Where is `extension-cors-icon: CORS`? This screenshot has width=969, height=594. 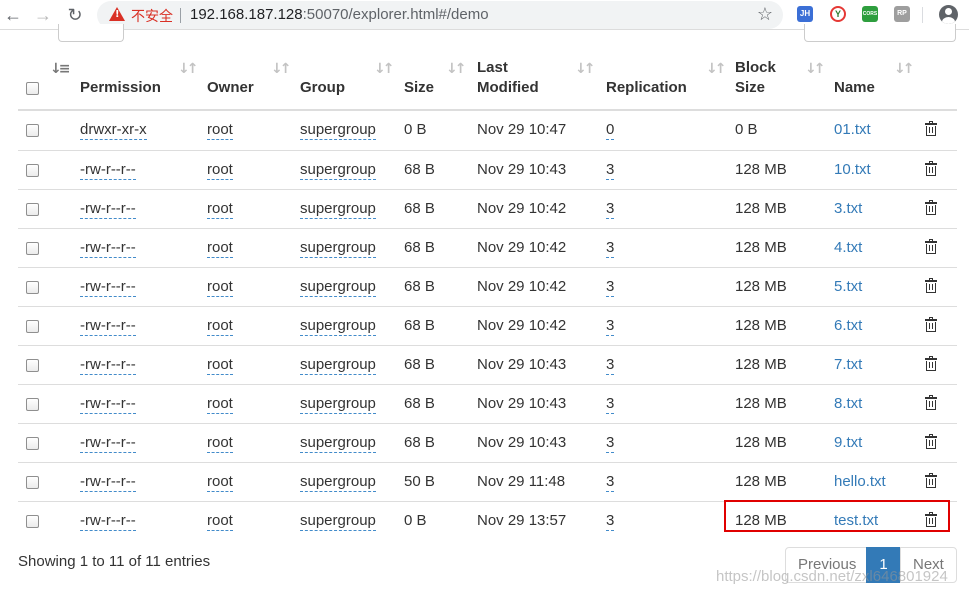
extension-cors-icon: CORS is located at coordinates (870, 14).